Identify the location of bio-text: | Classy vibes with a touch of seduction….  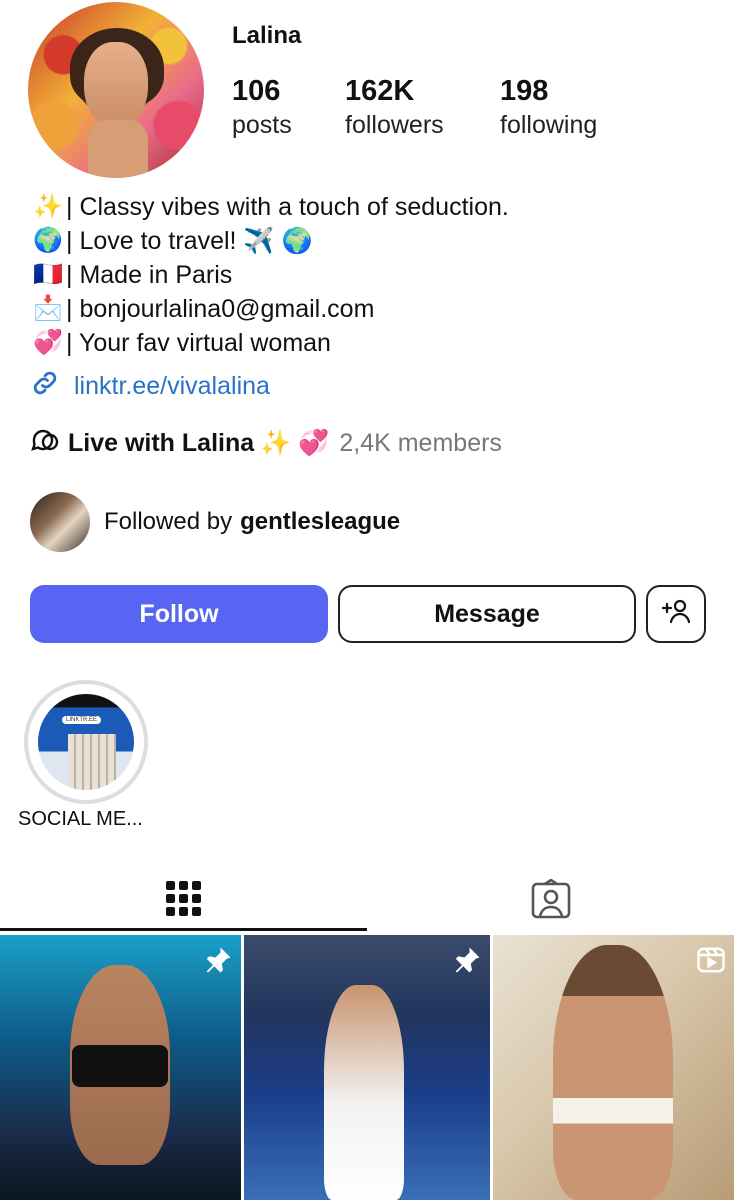
(287, 207).